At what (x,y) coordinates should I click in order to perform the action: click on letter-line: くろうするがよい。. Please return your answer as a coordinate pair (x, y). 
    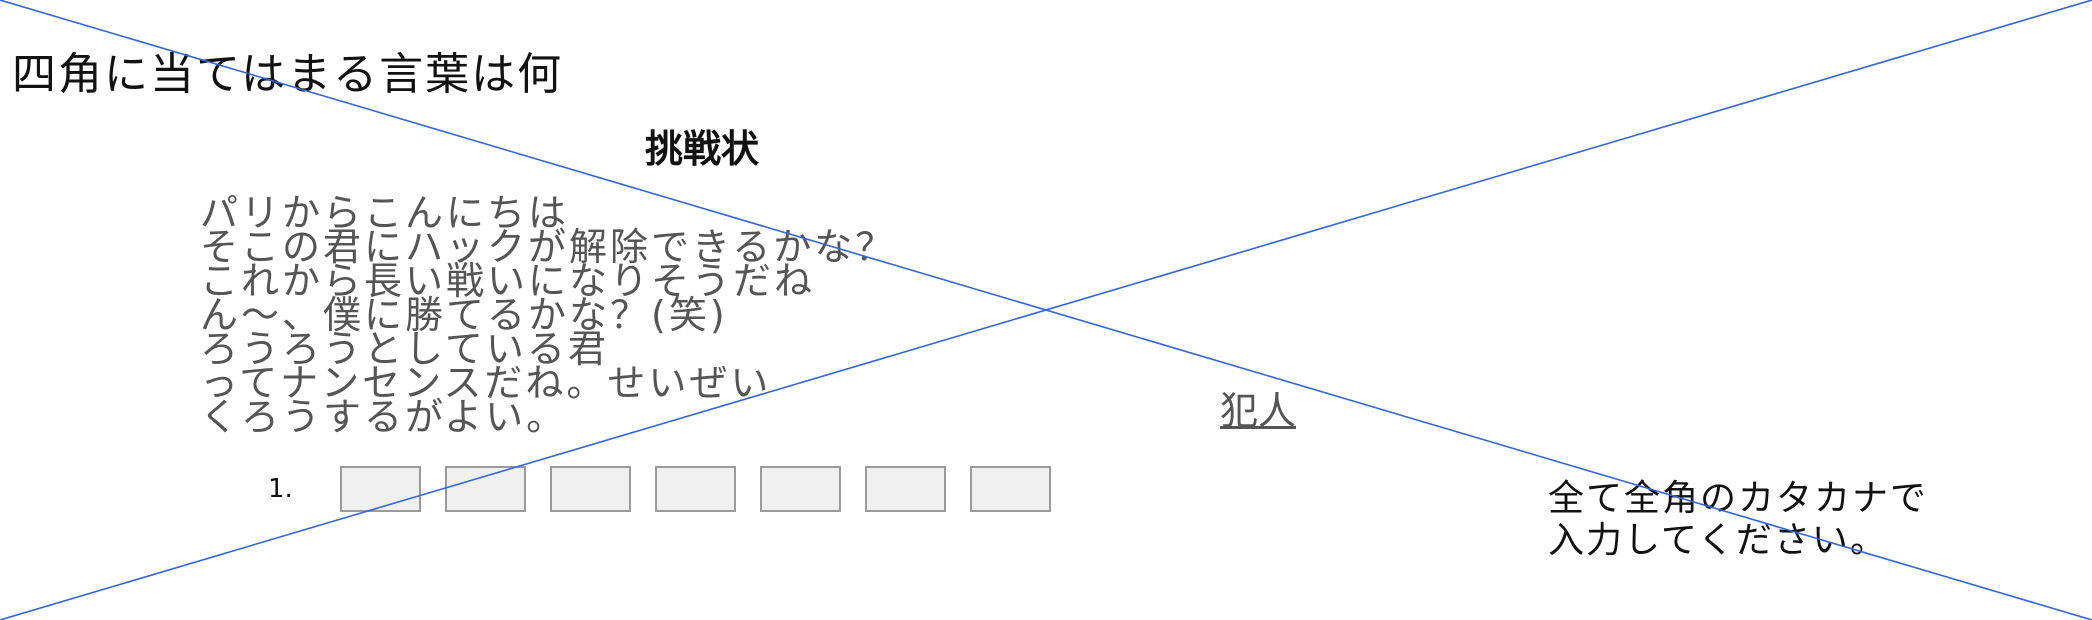
    Looking at the image, I should click on (384, 417).